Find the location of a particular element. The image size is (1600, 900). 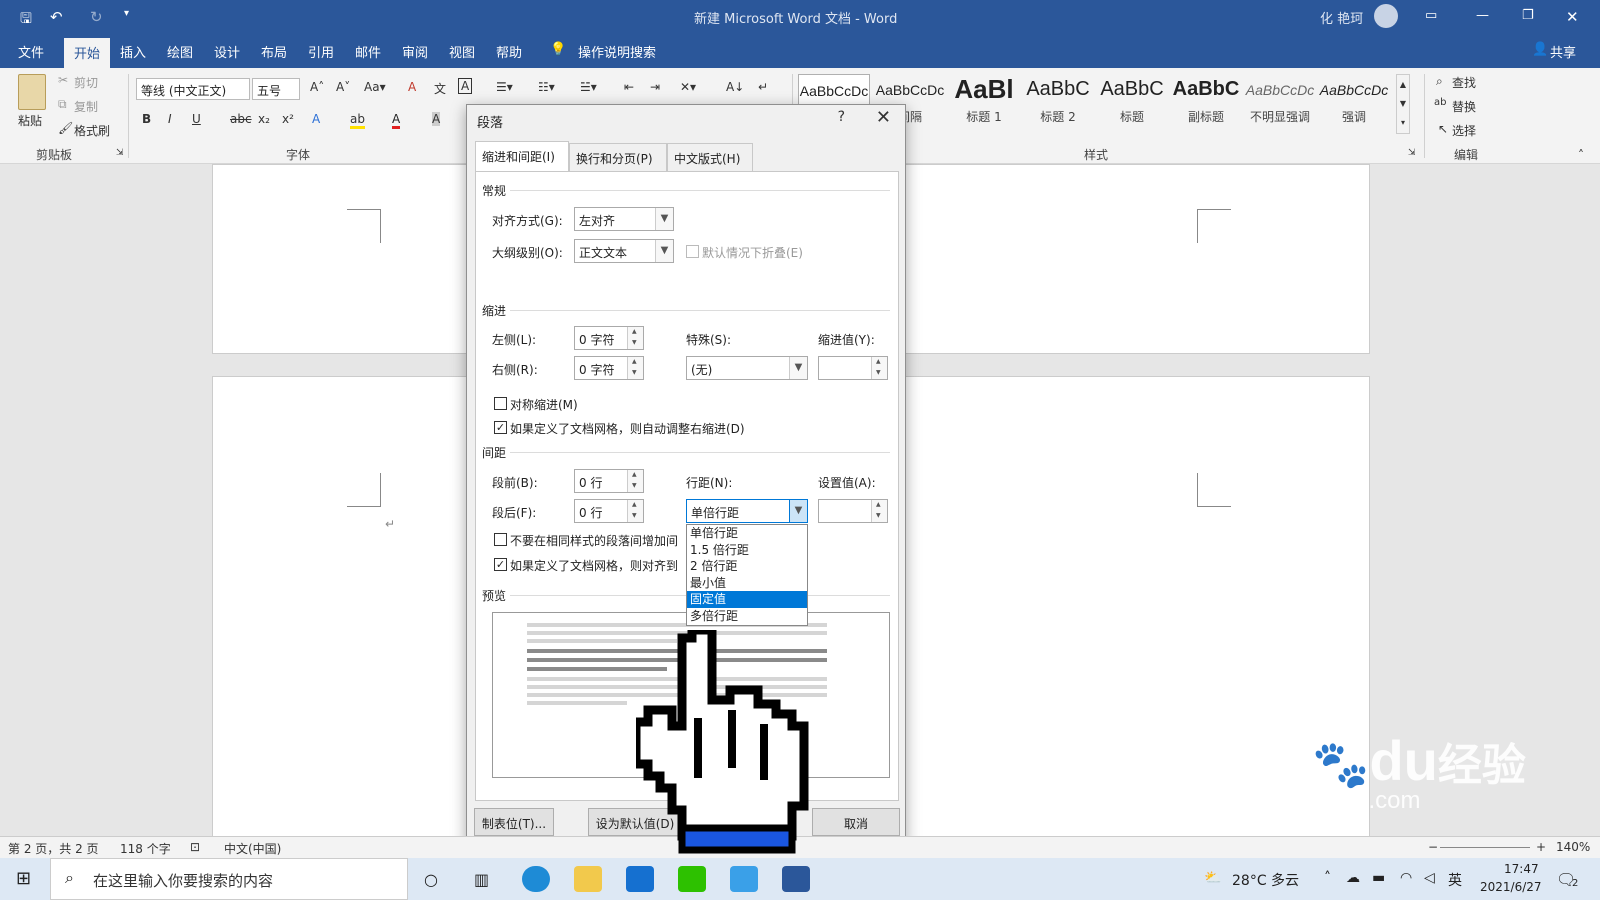

indent-by-spinner is located at coordinates (853, 368).